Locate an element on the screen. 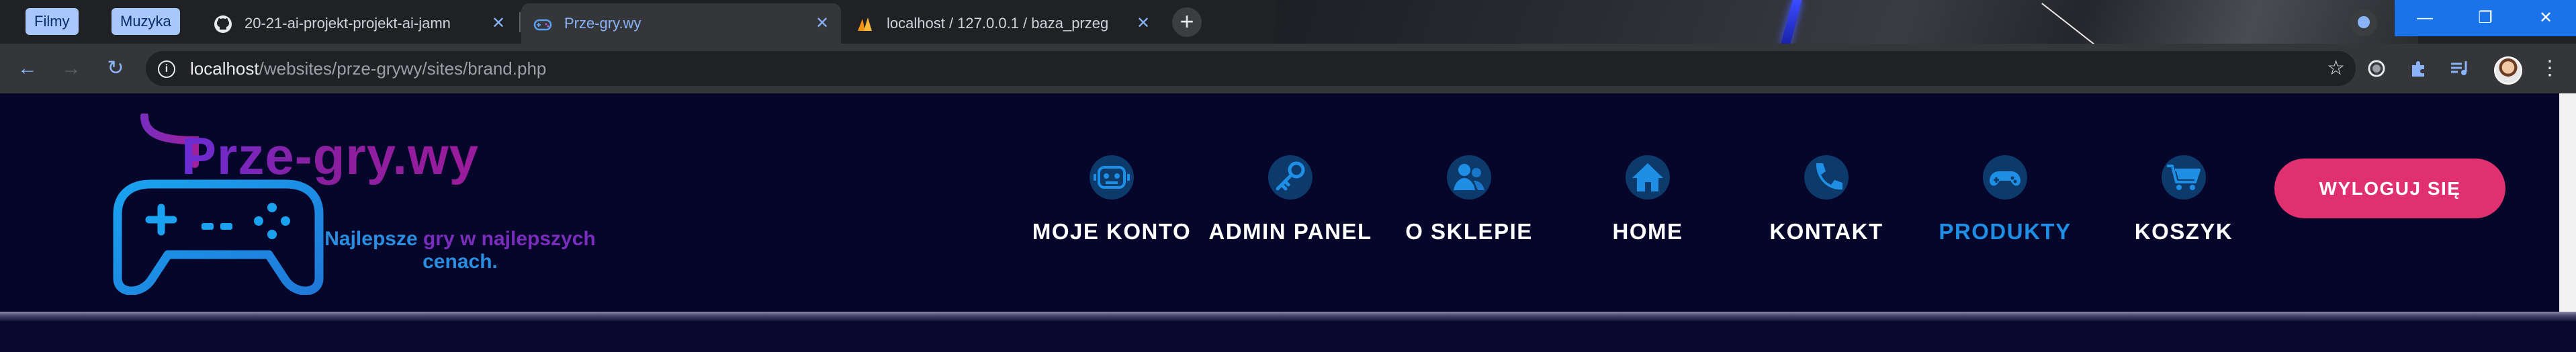 The width and height of the screenshot is (2576, 352). tagline-part-3: cenach. is located at coordinates (461, 262).